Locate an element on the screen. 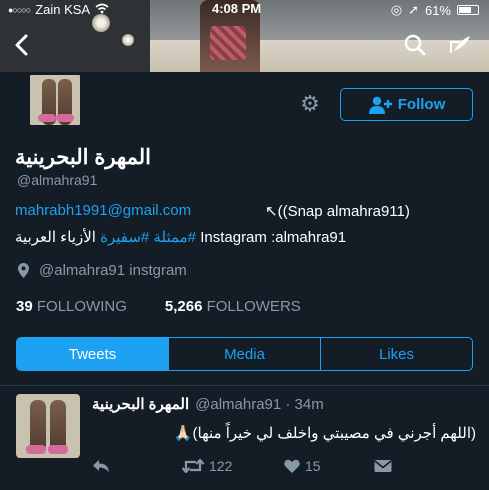 This screenshot has width=489, height=490. gear-icon: ⚙ is located at coordinates (310, 103).